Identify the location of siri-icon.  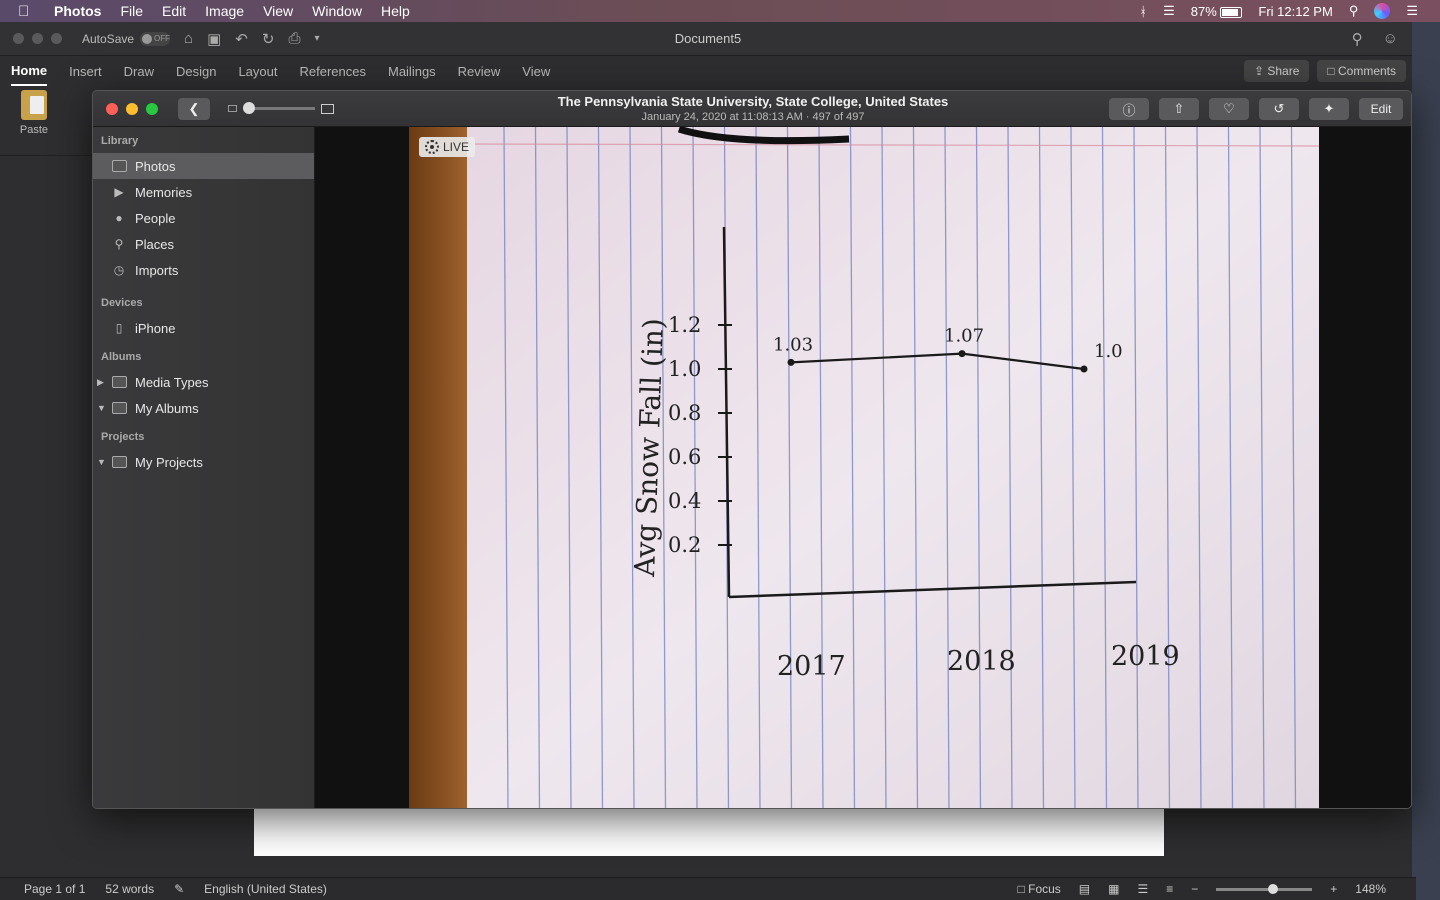
(1382, 11).